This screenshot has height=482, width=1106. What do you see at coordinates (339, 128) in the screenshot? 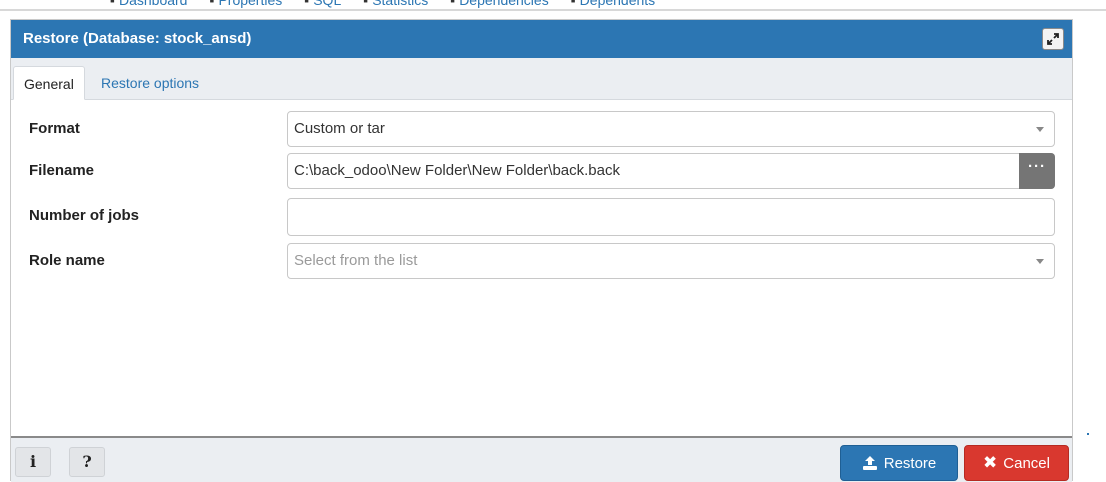
I see `format-select-value: Custom or tar` at bounding box center [339, 128].